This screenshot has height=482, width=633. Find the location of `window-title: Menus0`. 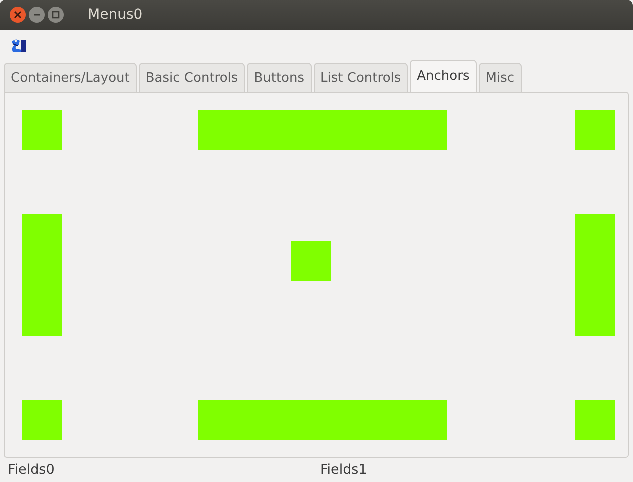

window-title: Menus0 is located at coordinates (115, 15).